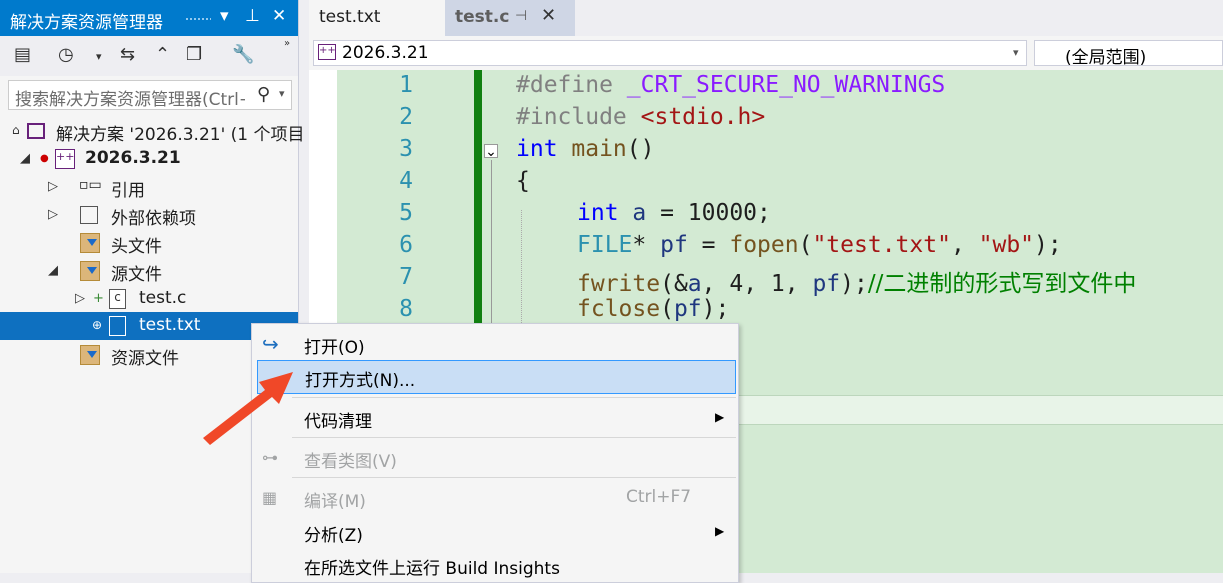 The image size is (1223, 583). I want to click on code-token: "wb", so click(1006, 245).